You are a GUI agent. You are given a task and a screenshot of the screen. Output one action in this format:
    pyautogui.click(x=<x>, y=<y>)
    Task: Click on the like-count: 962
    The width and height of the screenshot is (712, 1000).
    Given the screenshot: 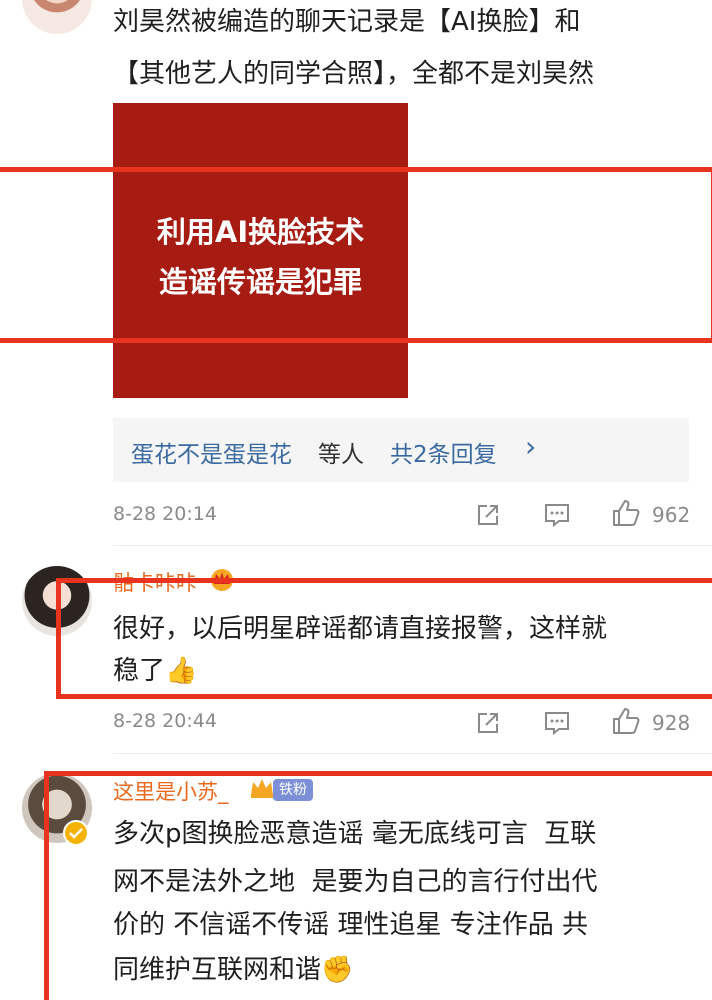 What is the action you would take?
    pyautogui.click(x=671, y=515)
    